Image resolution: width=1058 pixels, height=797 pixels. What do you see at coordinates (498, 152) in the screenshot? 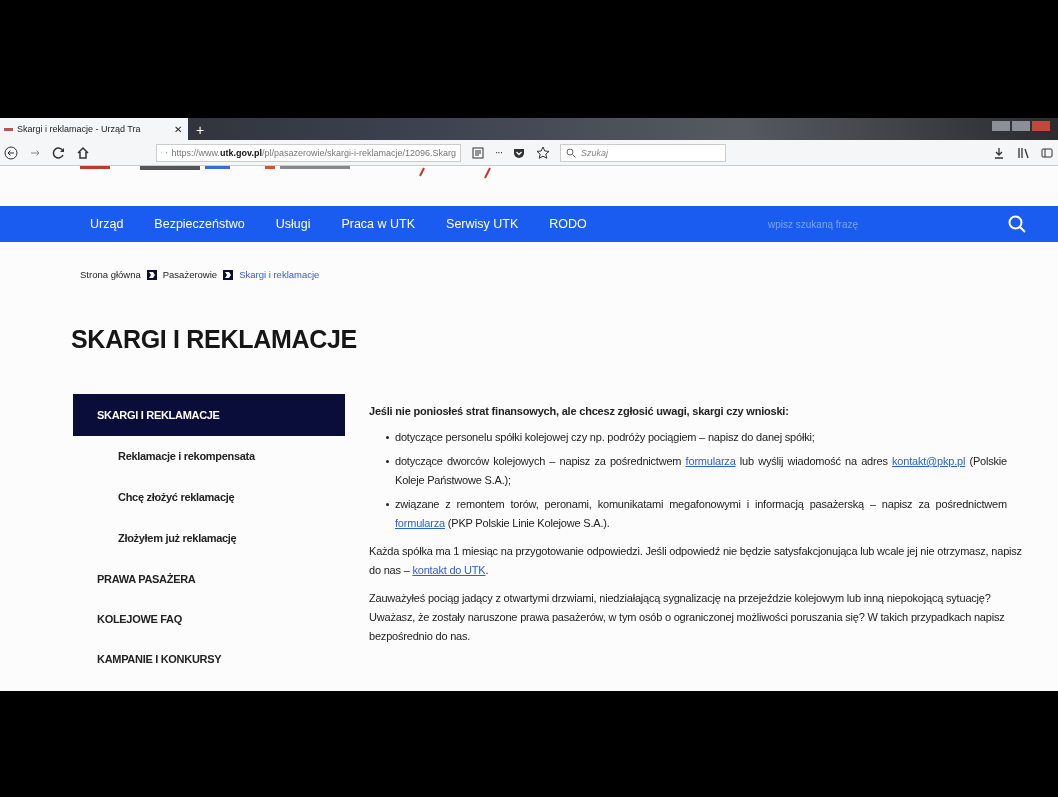
I see `more-actions-button: ···` at bounding box center [498, 152].